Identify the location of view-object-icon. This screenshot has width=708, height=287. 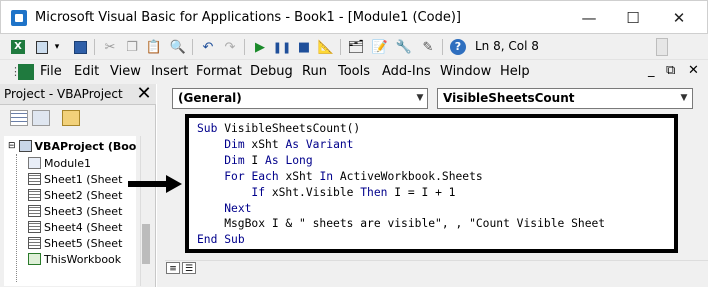
(41, 118).